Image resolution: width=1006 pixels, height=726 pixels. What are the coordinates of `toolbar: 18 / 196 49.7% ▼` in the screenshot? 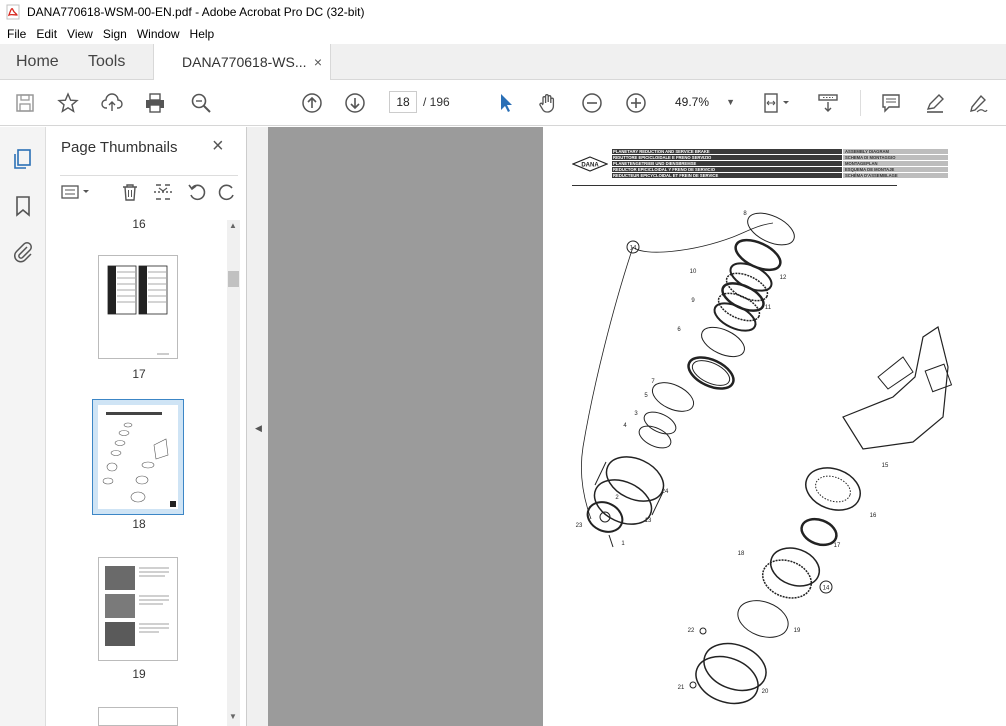 It's located at (503, 103).